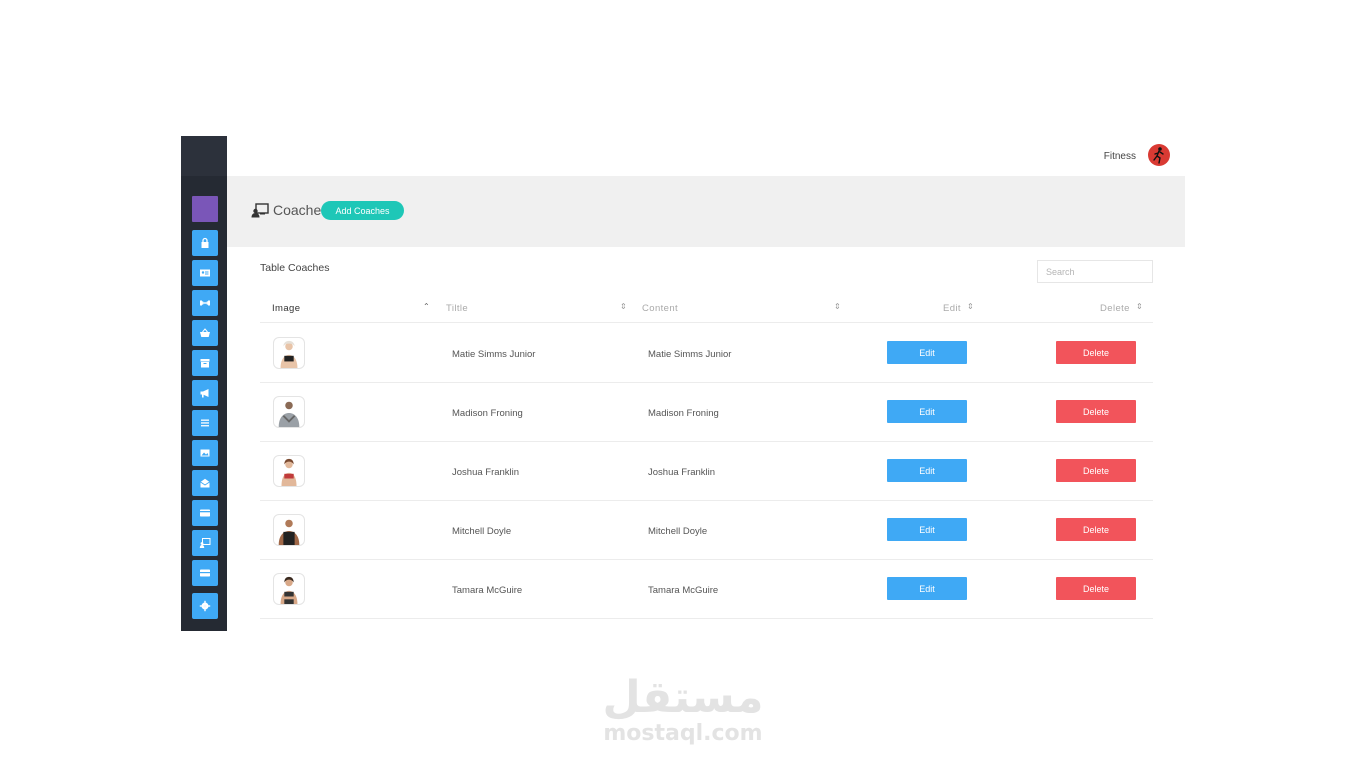 The height and width of the screenshot is (768, 1366). I want to click on column-header-edit: Edit, so click(952, 308).